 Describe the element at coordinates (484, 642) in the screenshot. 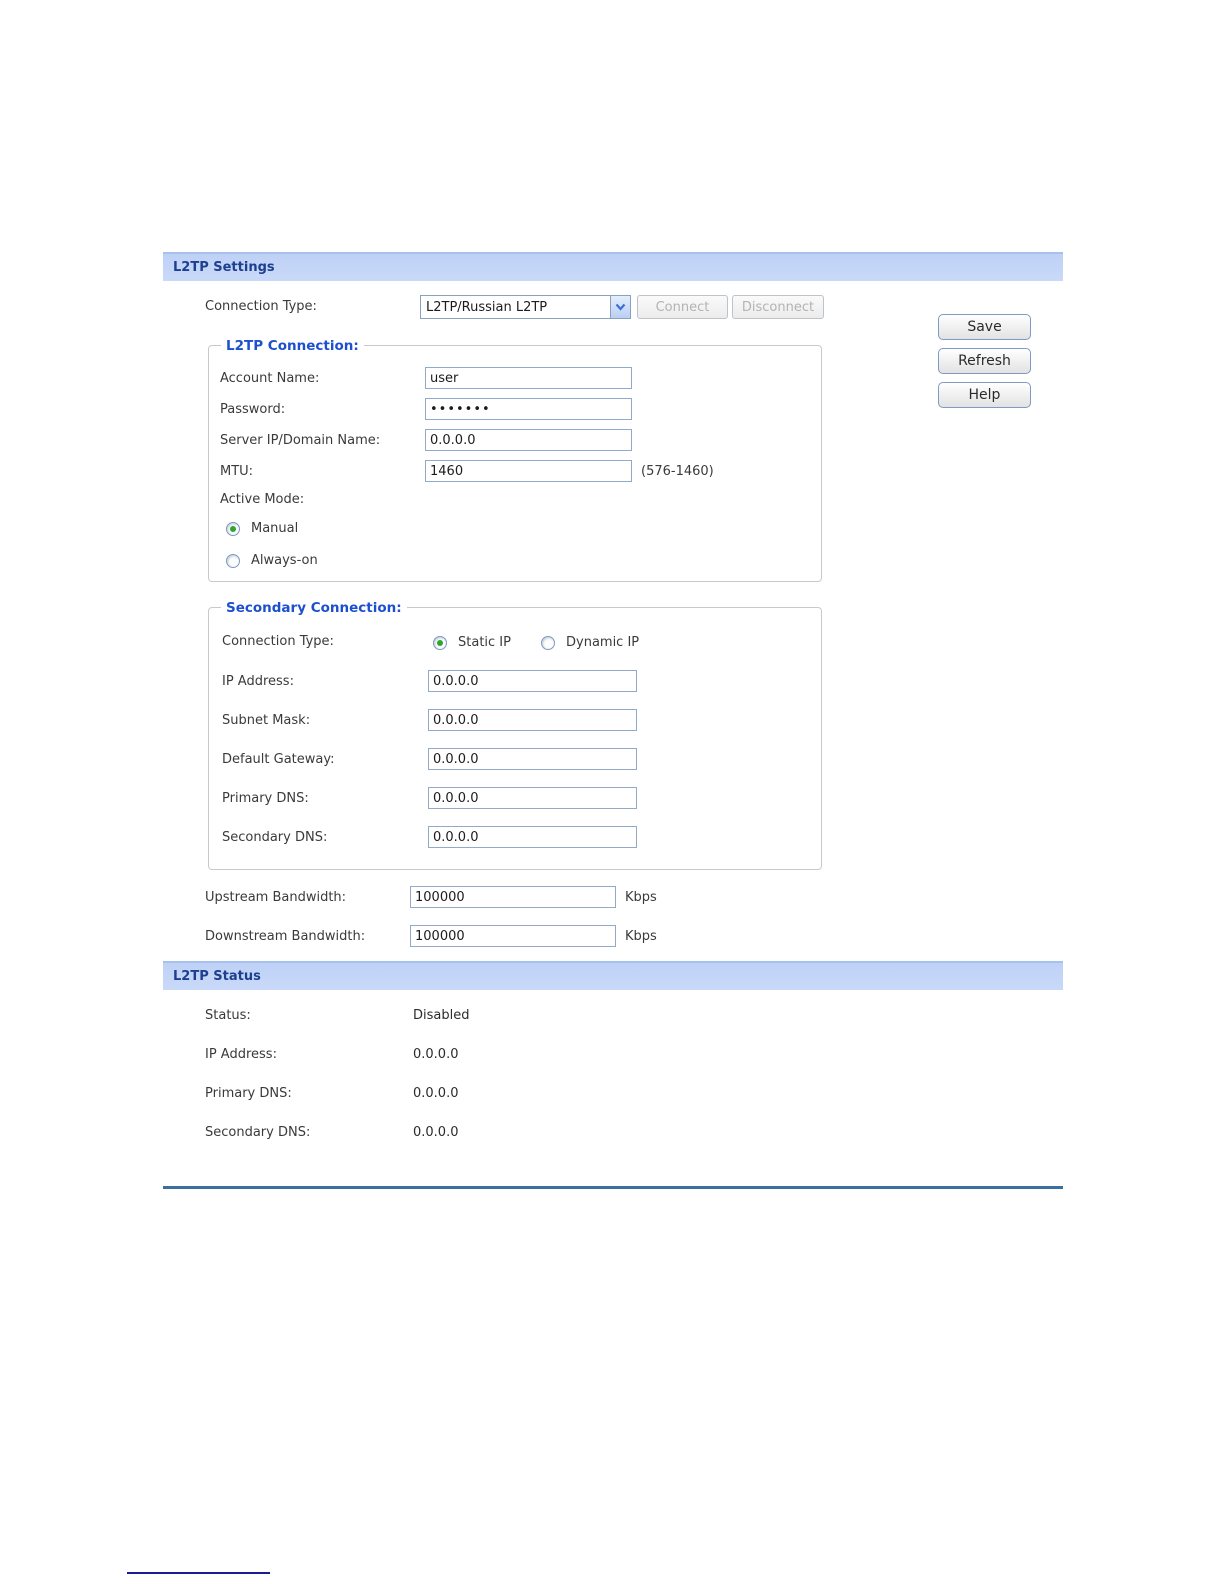

I see `static-ip-radio-label: Static IP` at that location.